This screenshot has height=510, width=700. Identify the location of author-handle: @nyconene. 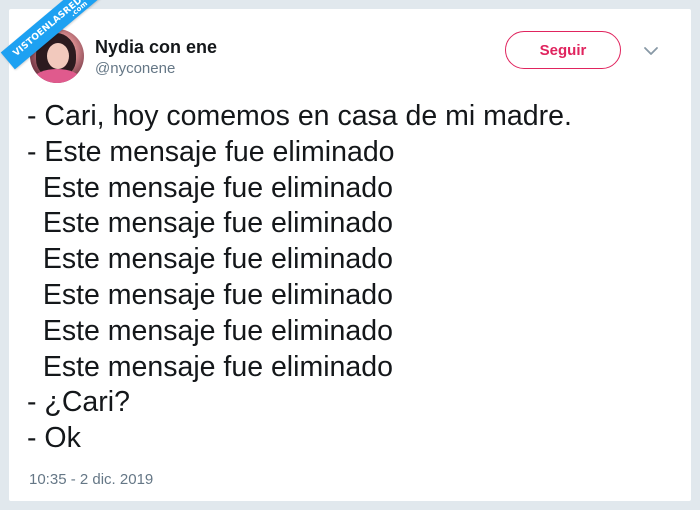
(135, 68).